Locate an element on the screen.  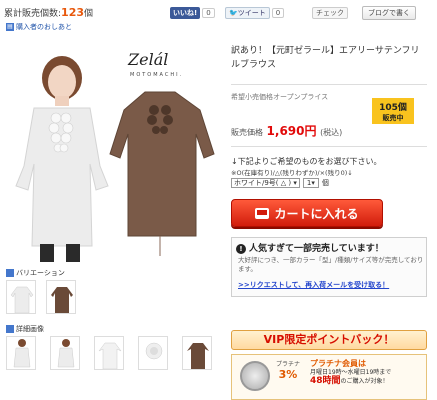
vip-member-label: プラチナ会員は is located at coordinates (338, 363).